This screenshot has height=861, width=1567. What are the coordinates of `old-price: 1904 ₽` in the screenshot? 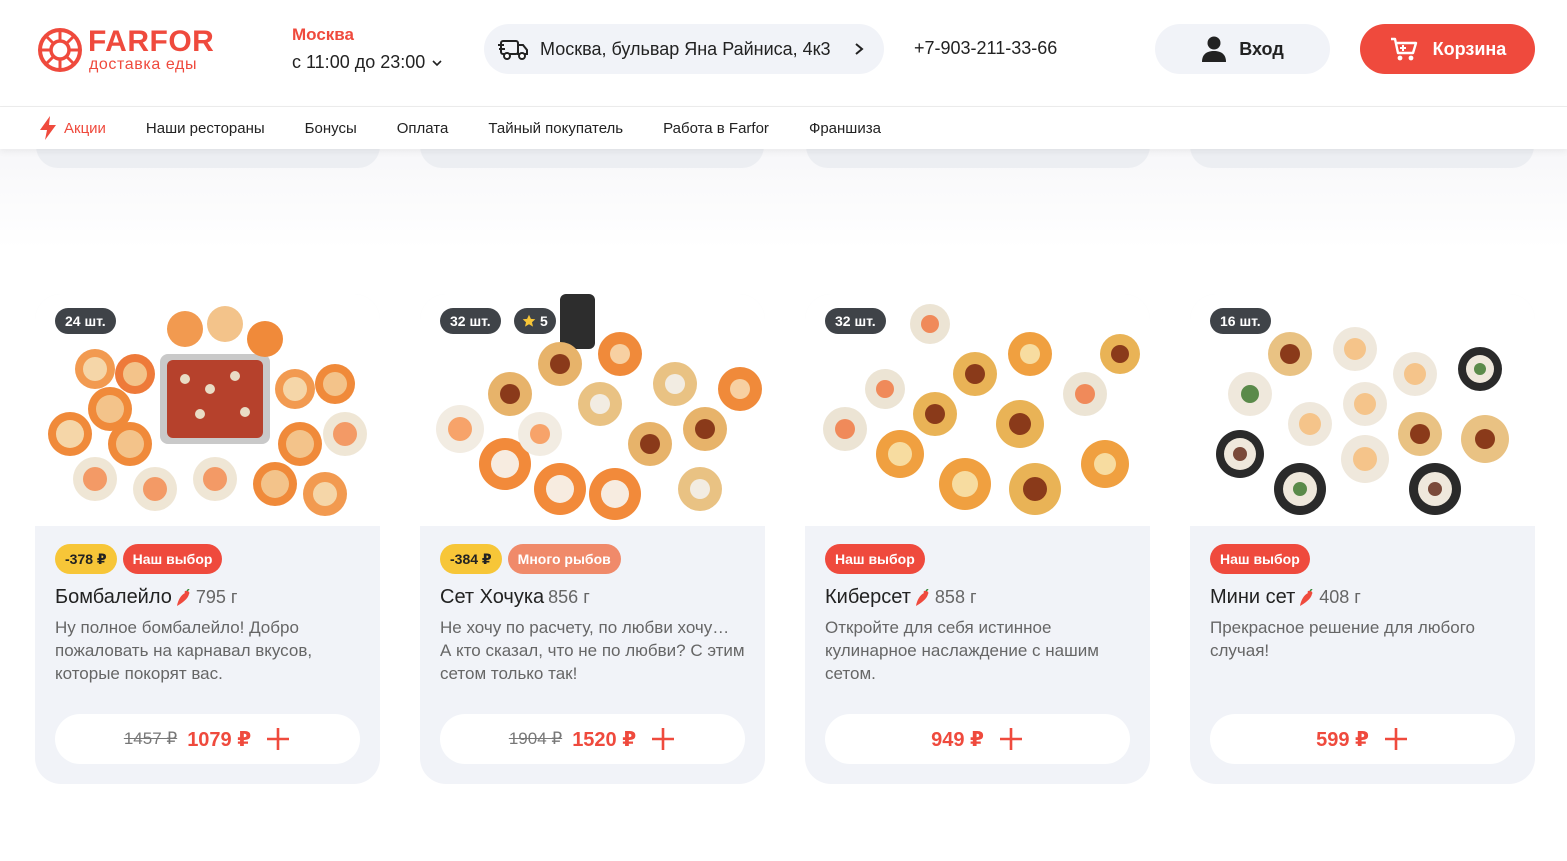 It's located at (535, 738).